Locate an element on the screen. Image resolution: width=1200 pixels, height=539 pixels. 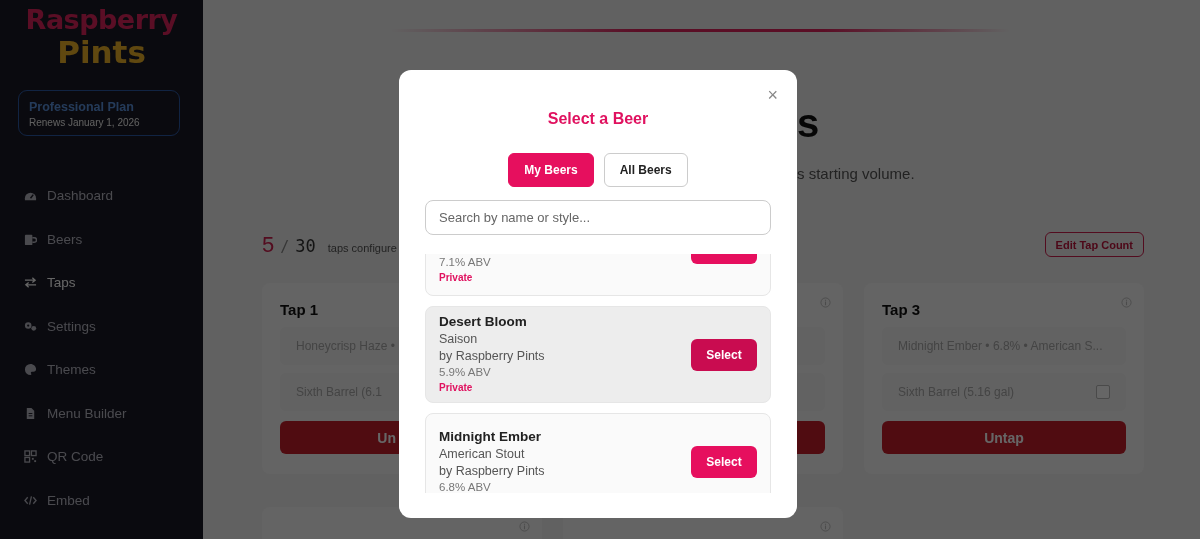
beer-abv: 6.8% ABV is located at coordinates (465, 486).